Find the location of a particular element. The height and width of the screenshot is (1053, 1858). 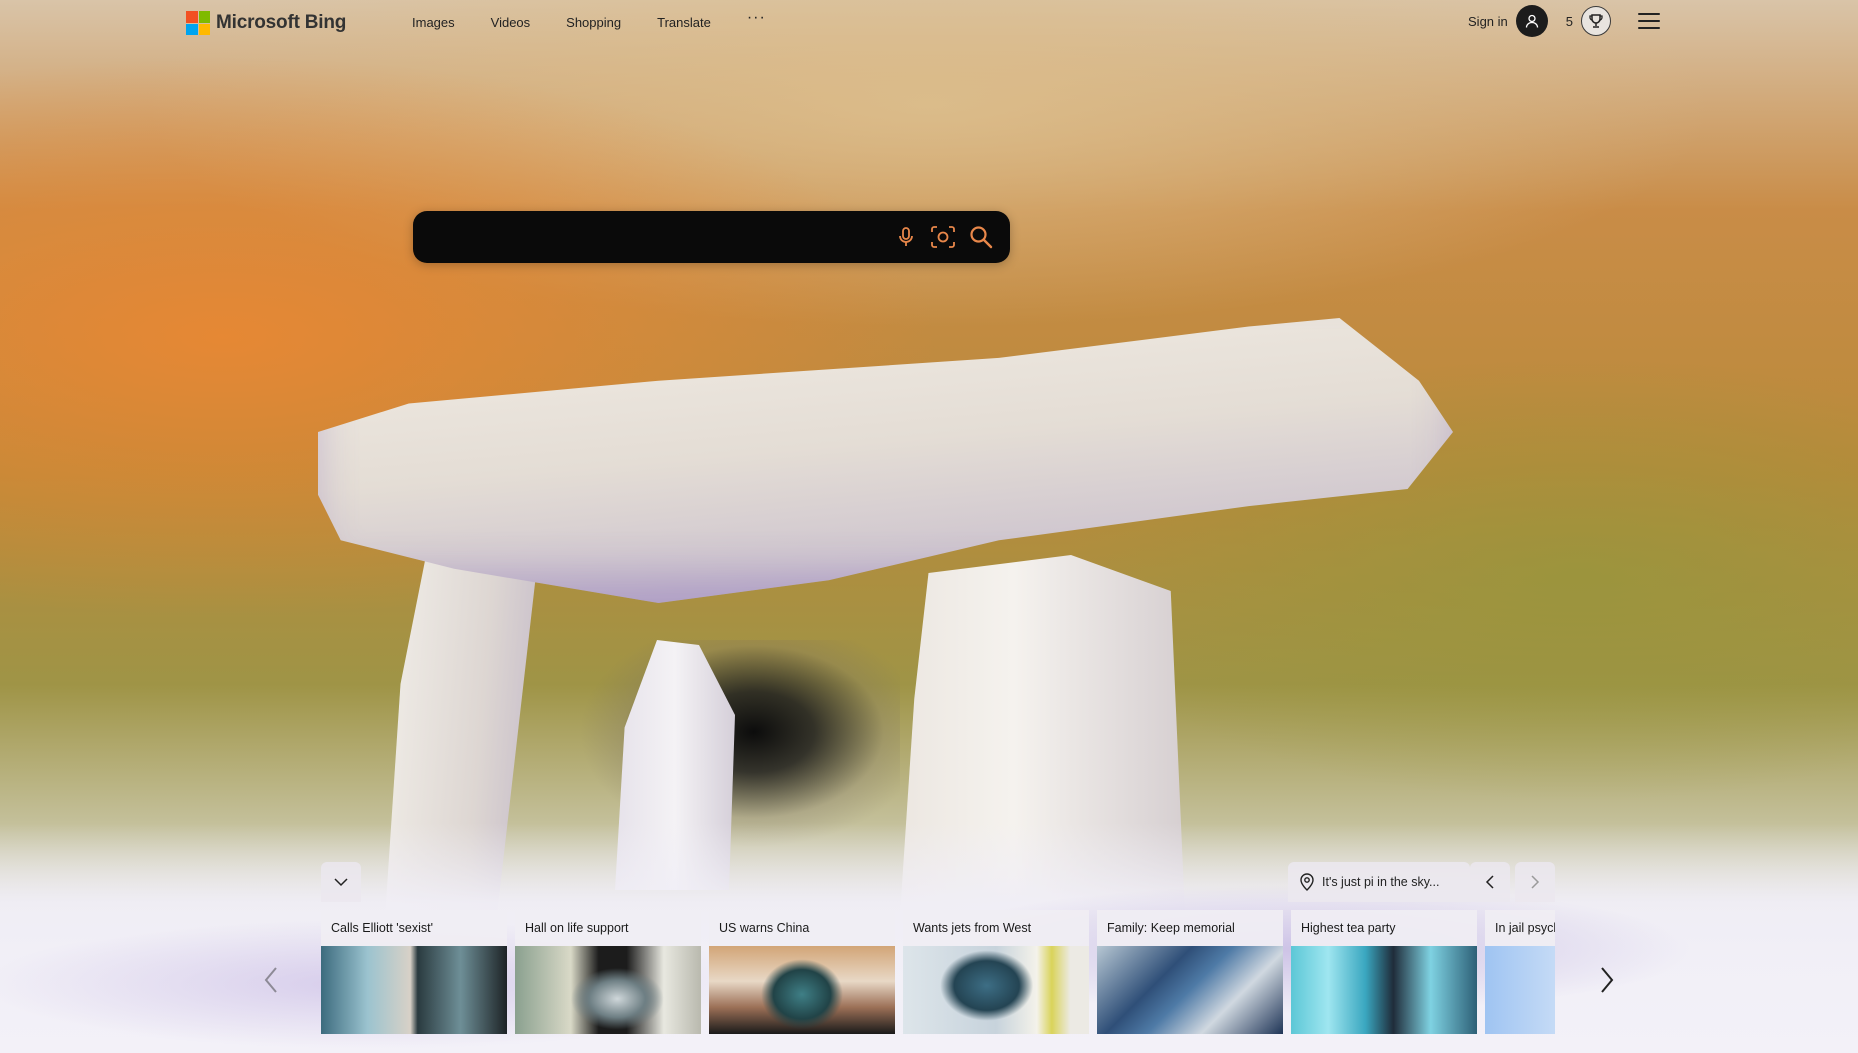

feed-next-button is located at coordinates (1607, 980).